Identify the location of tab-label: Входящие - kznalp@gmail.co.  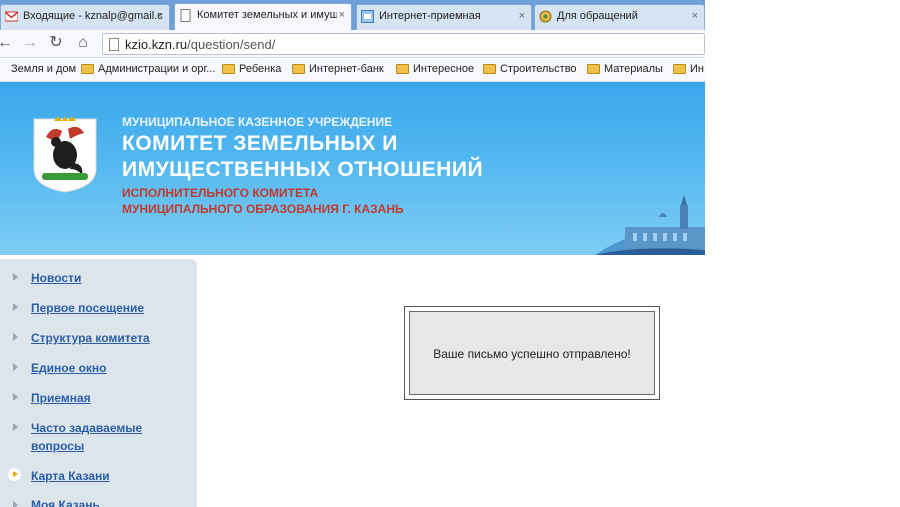
(93, 16).